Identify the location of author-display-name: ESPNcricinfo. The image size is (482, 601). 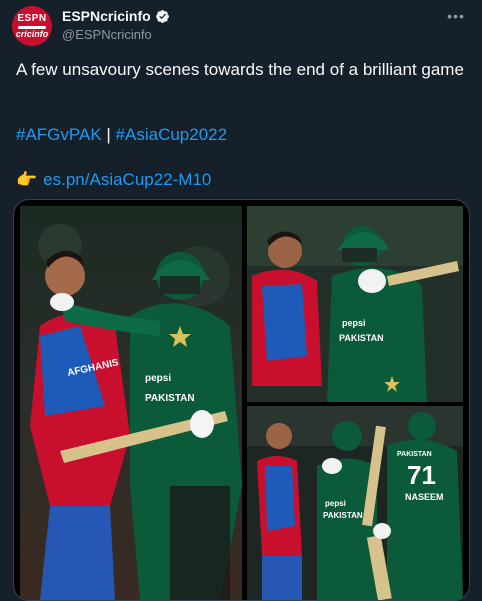
(106, 16).